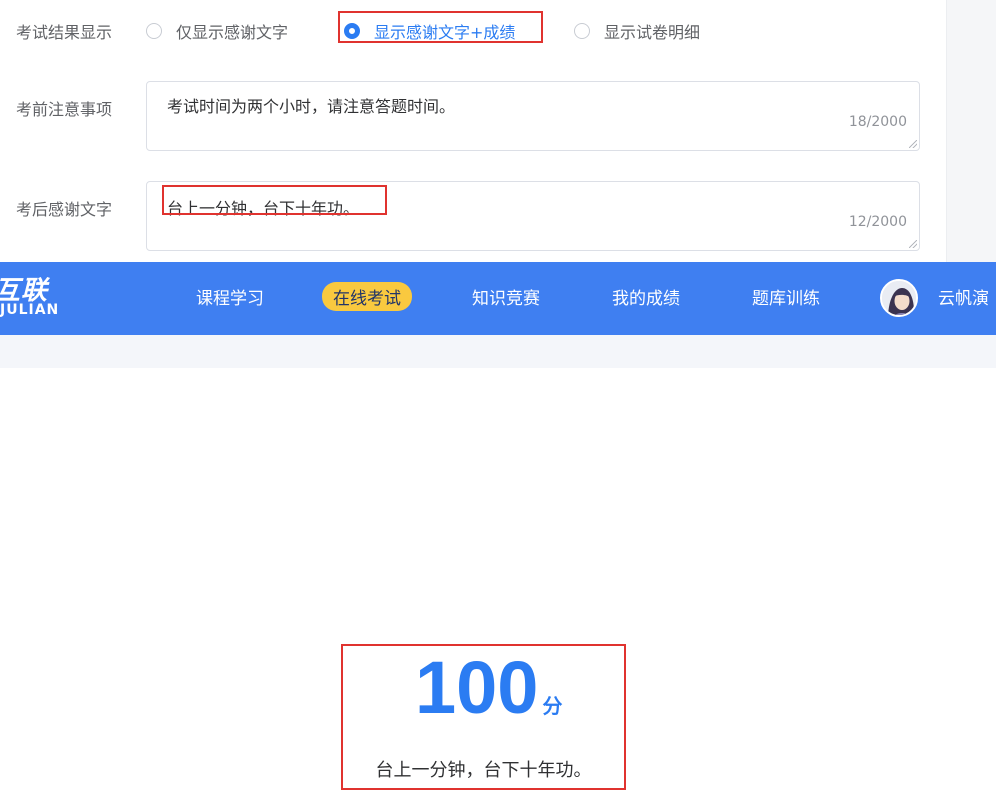 Image resolution: width=996 pixels, height=804 pixels. I want to click on thanks-text-label: 考后感谢文字, so click(64, 209).